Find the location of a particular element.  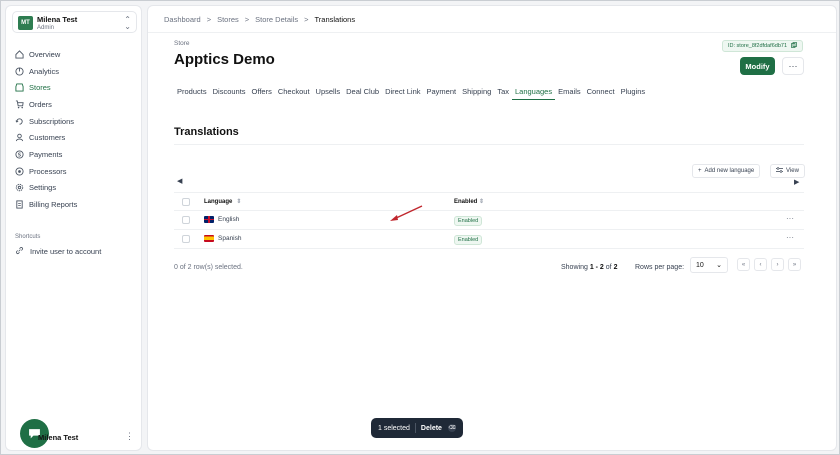

pagination-controls: « ‹ › » is located at coordinates (769, 264).